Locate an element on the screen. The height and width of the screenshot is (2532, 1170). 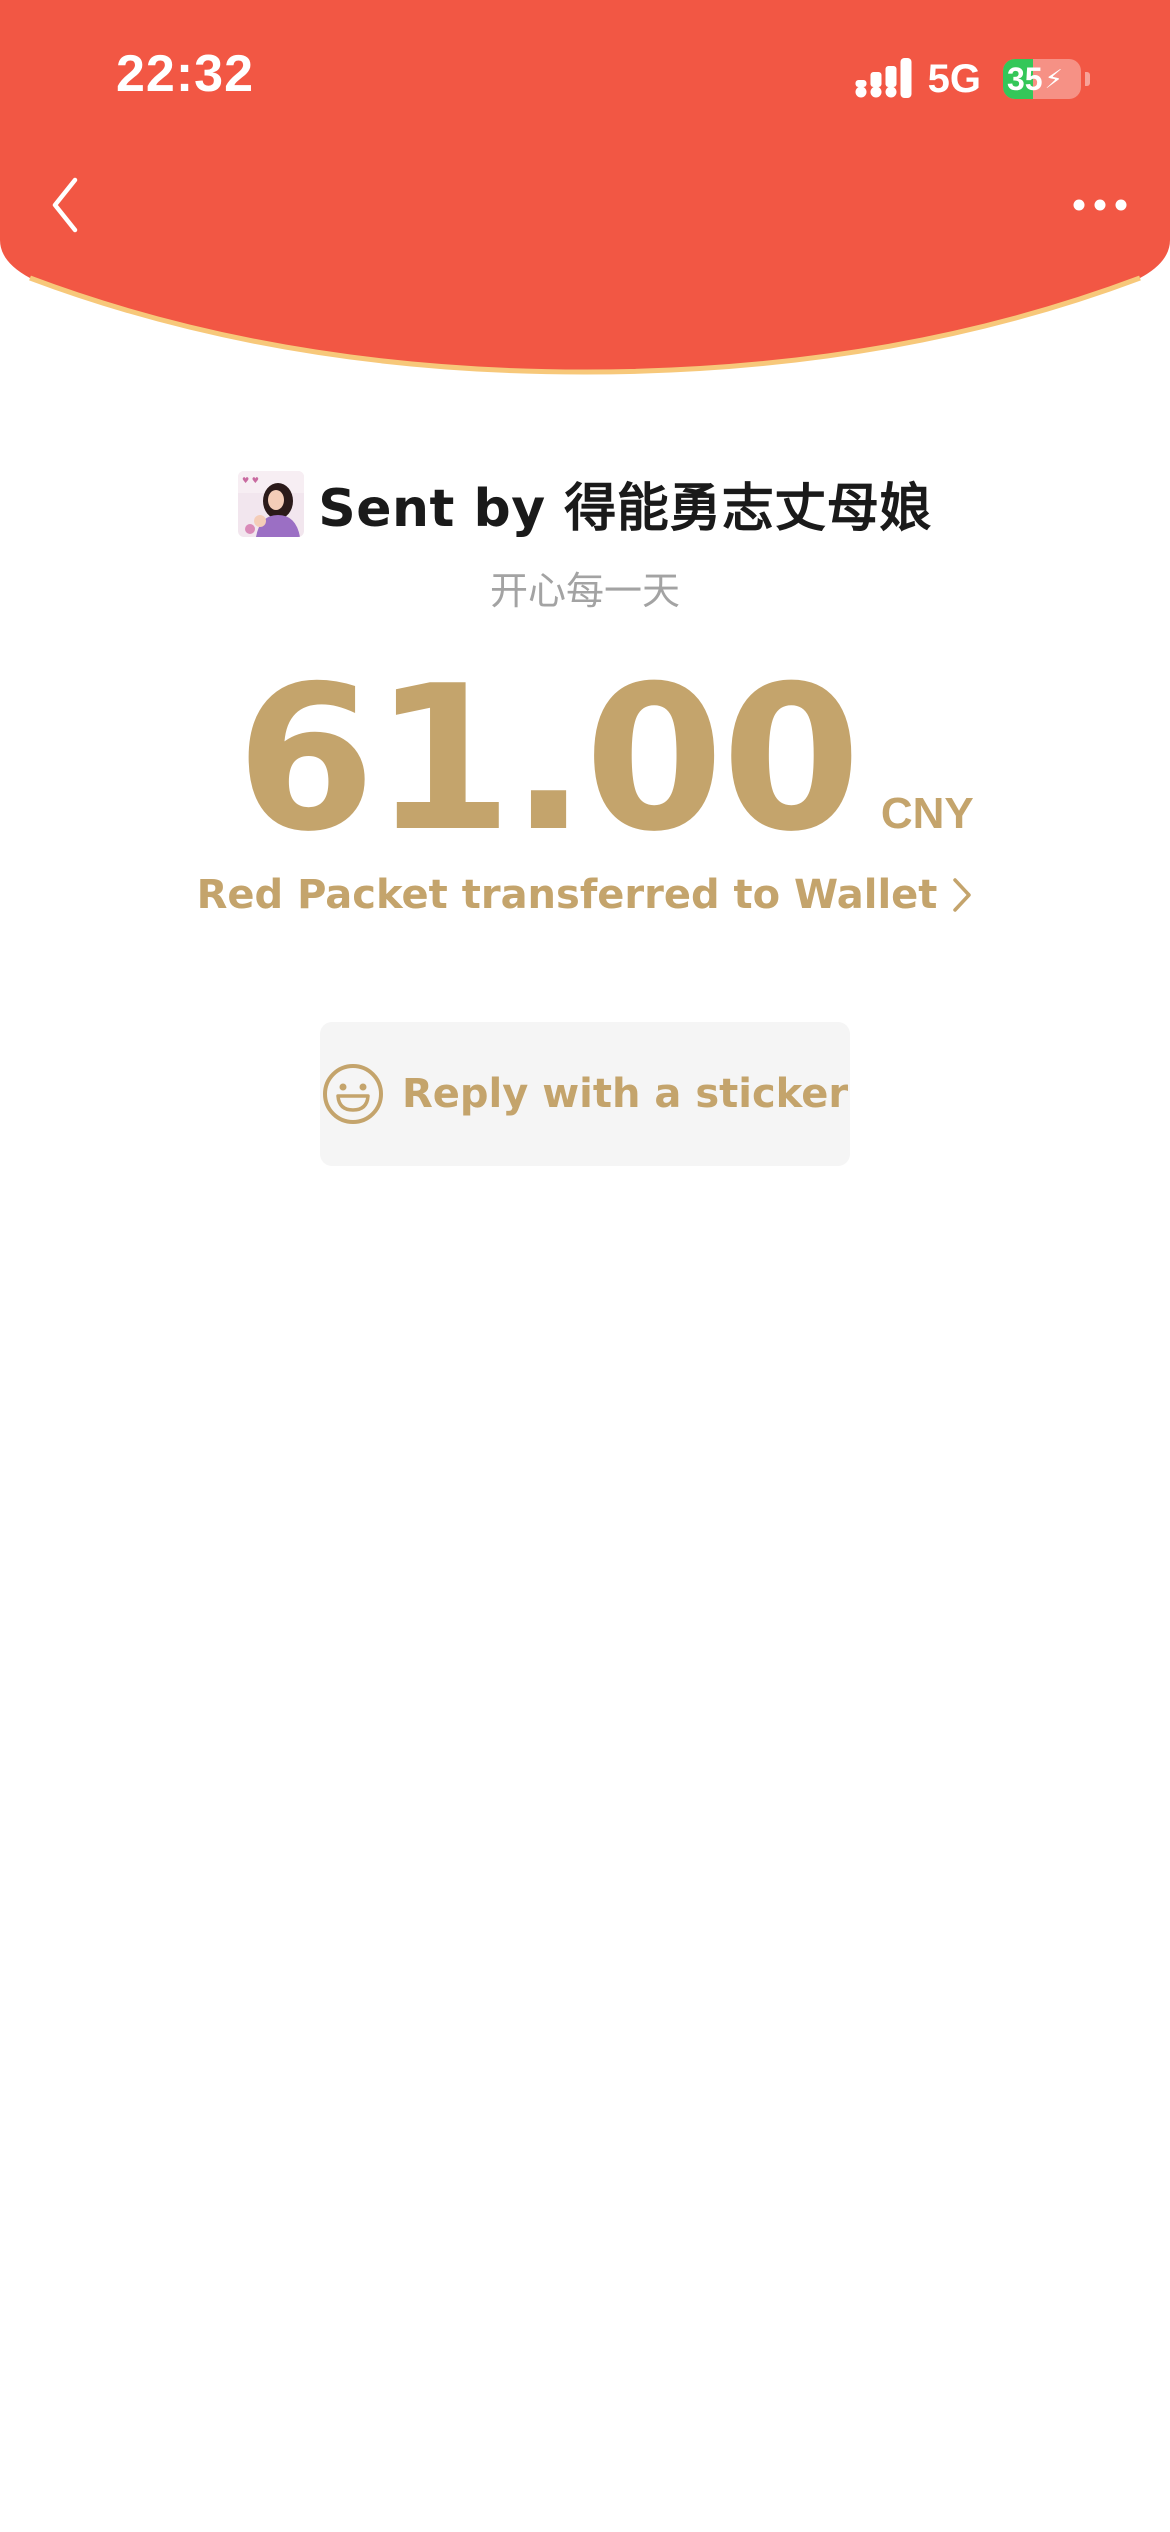
sender-row: ♥ ♥ Sent by 得能勇志丈母娘 is located at coordinates (585, 503).